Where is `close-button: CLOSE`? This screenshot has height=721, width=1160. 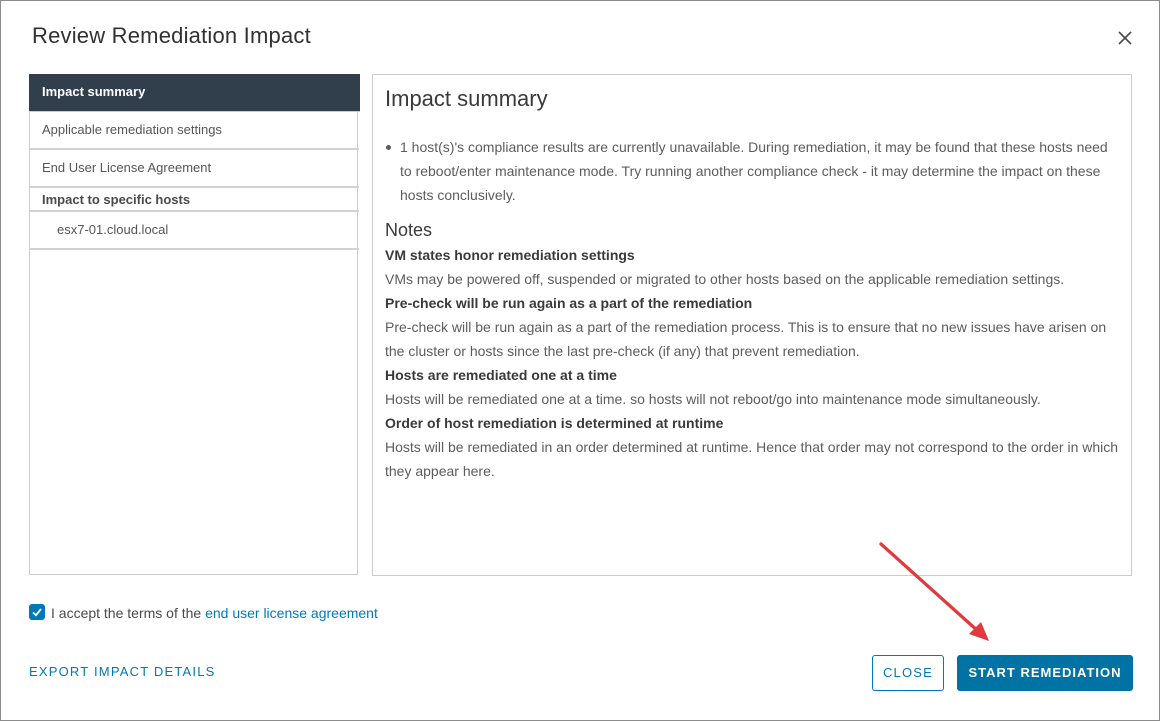 close-button: CLOSE is located at coordinates (908, 673).